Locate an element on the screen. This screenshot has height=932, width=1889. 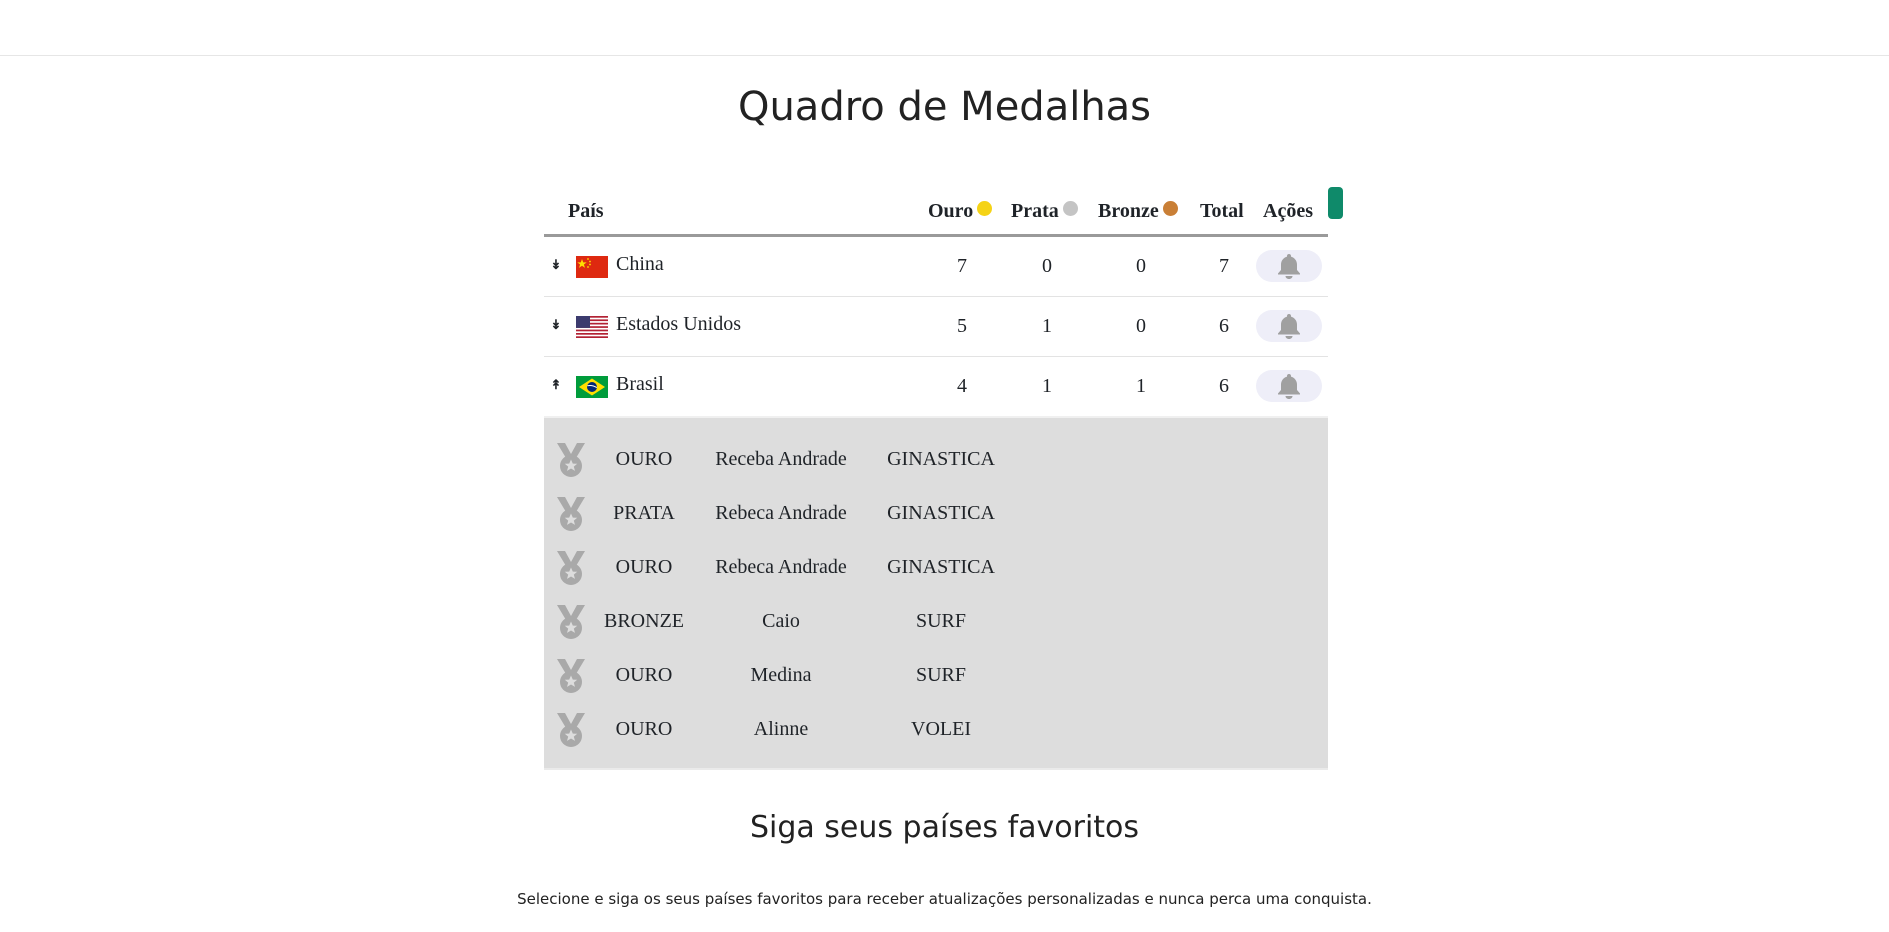
bronze-dot-icon is located at coordinates (1170, 208).